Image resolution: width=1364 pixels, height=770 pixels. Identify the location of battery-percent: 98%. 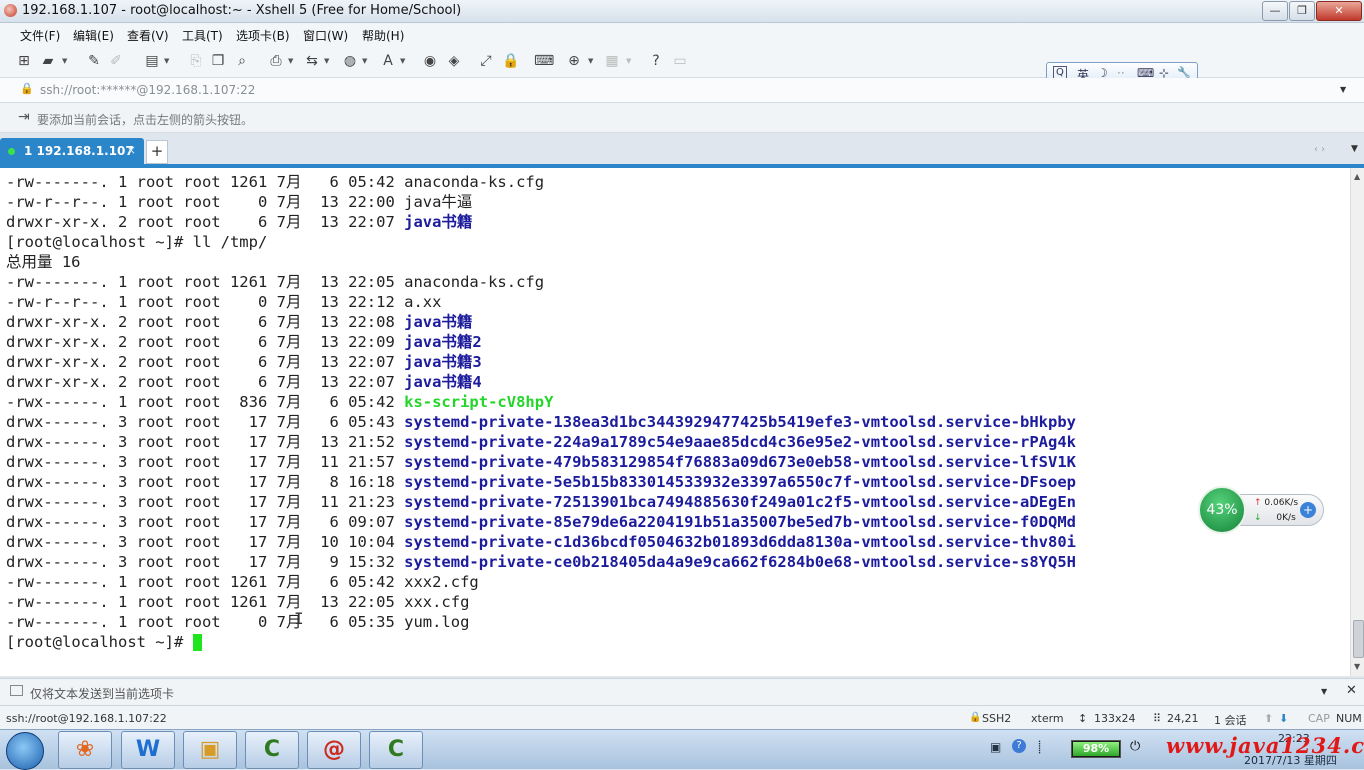
(1096, 748).